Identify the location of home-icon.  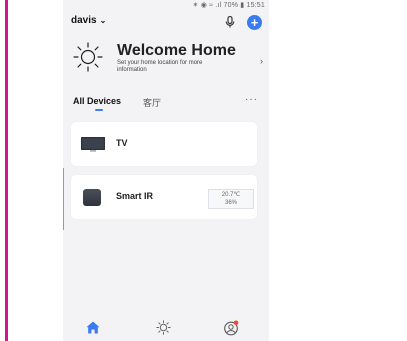
(93, 327).